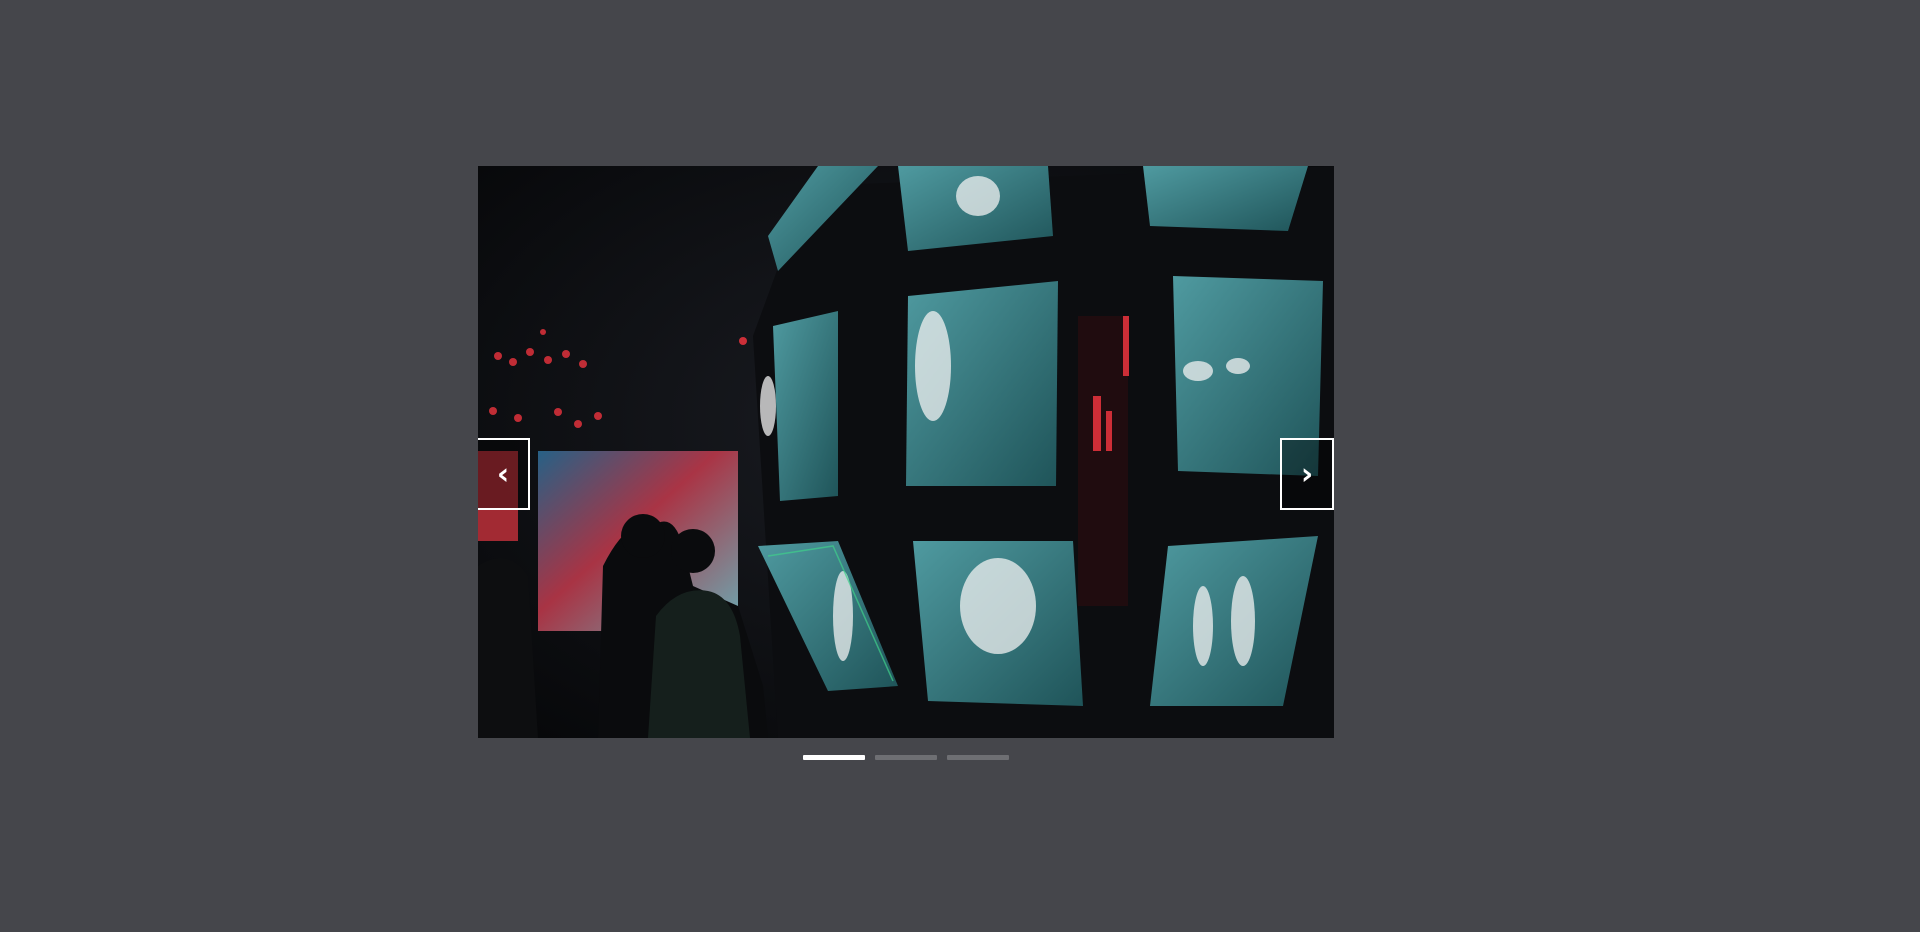 Image resolution: width=1920 pixels, height=932 pixels. I want to click on next-slide-button: ›, so click(1307, 474).